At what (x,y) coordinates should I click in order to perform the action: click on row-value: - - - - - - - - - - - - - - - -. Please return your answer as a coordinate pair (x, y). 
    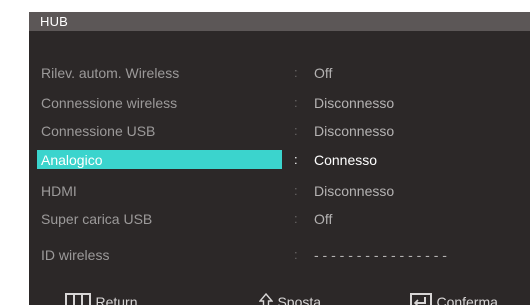
    Looking at the image, I should click on (380, 255).